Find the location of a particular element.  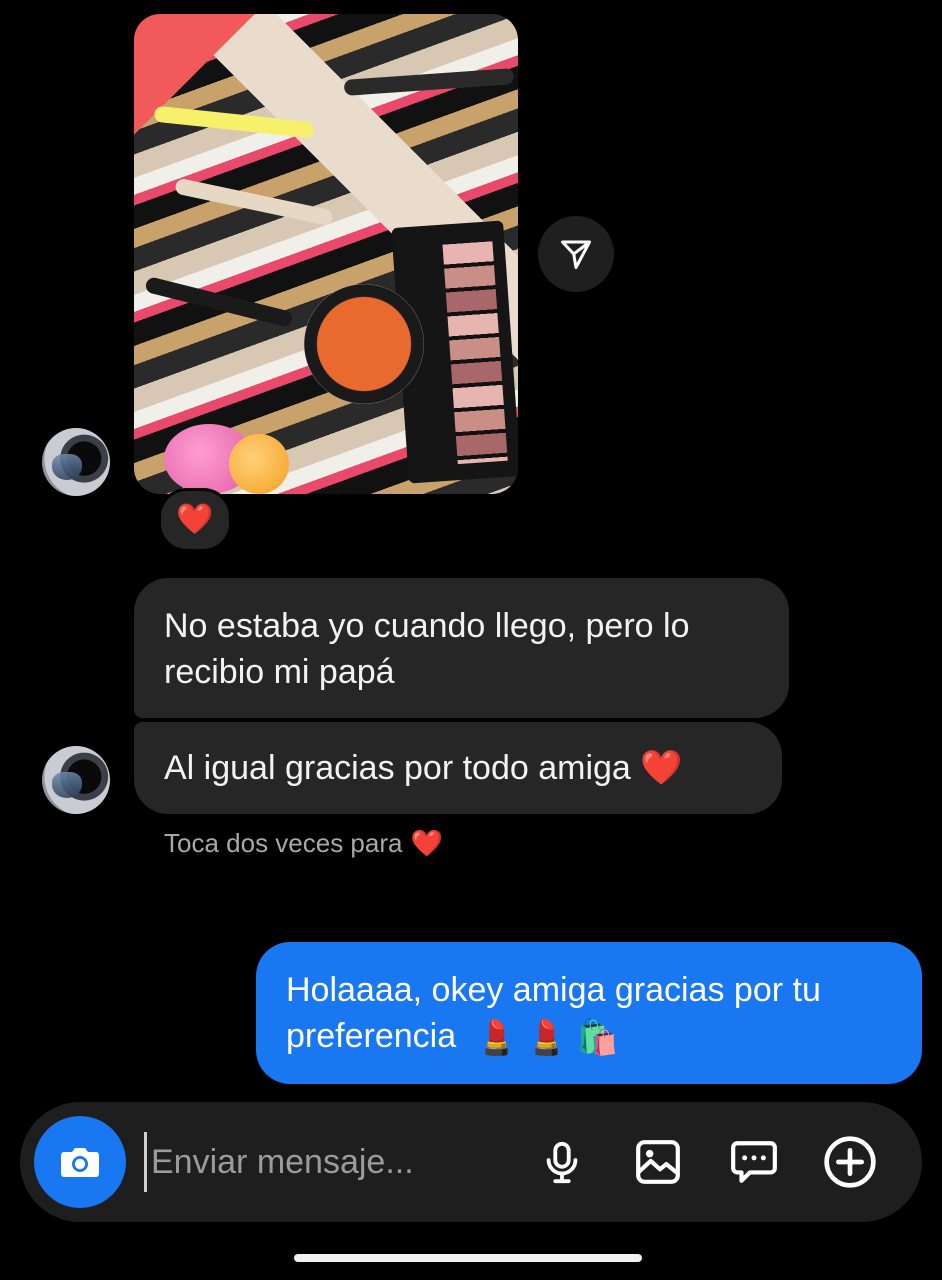

share-button is located at coordinates (576, 254).